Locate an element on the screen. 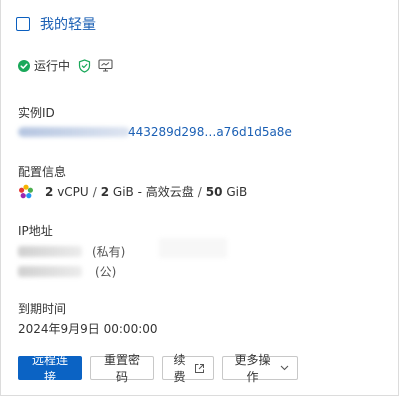  private-ip-row: (私有) is located at coordinates (71, 251).